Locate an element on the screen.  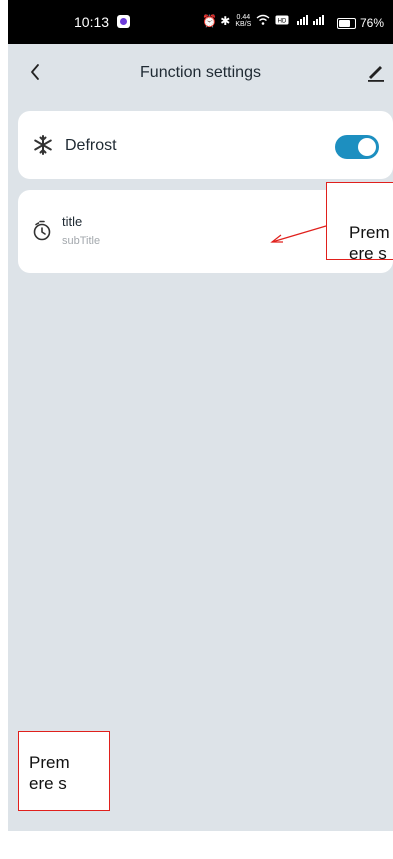
net-speed-unit: KB/S is located at coordinates (243, 24).